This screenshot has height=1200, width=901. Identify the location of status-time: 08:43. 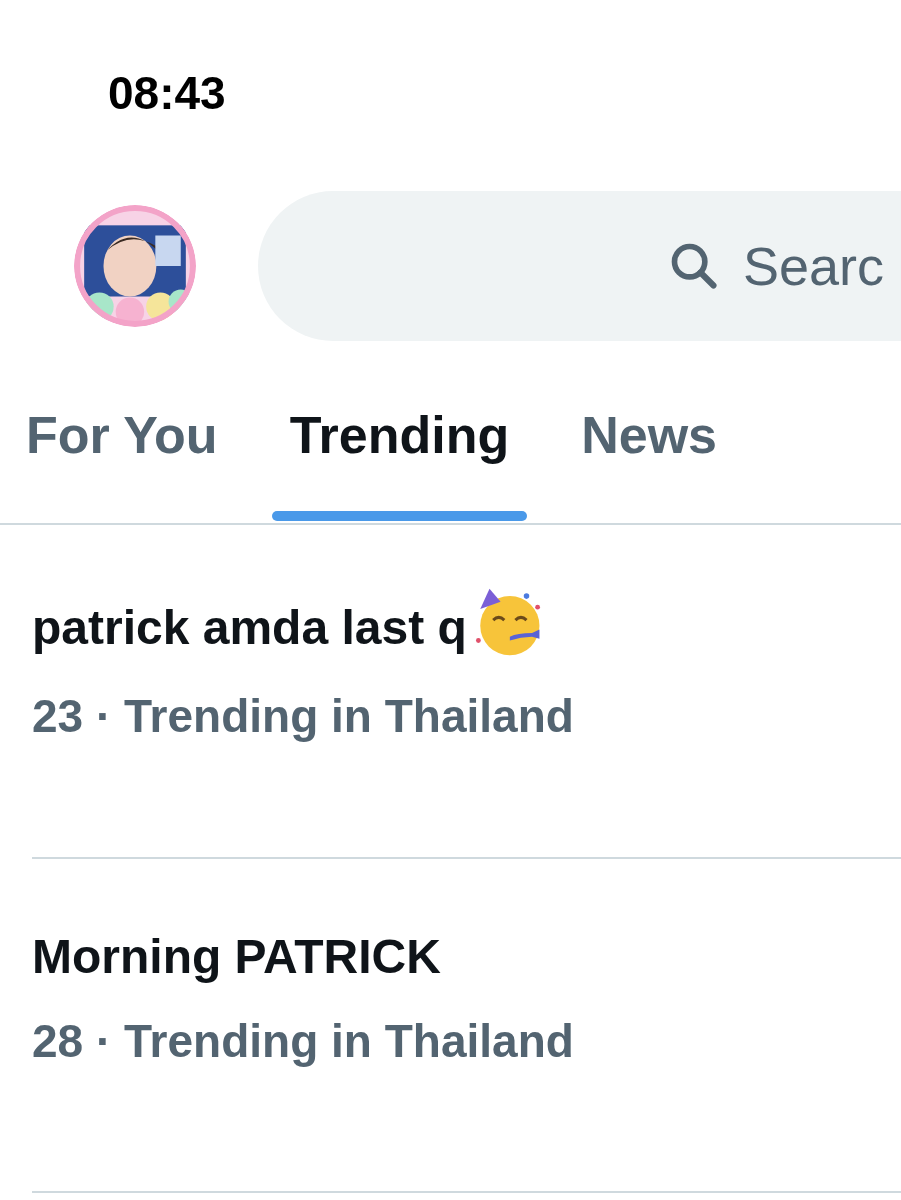
(167, 93).